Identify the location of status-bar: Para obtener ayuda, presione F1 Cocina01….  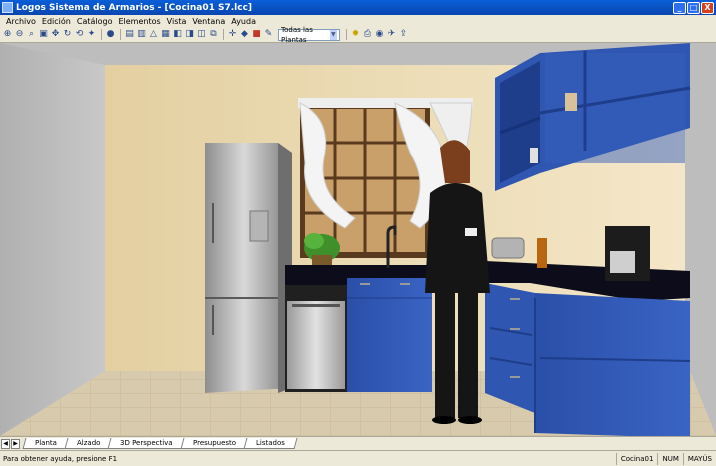
(358, 458).